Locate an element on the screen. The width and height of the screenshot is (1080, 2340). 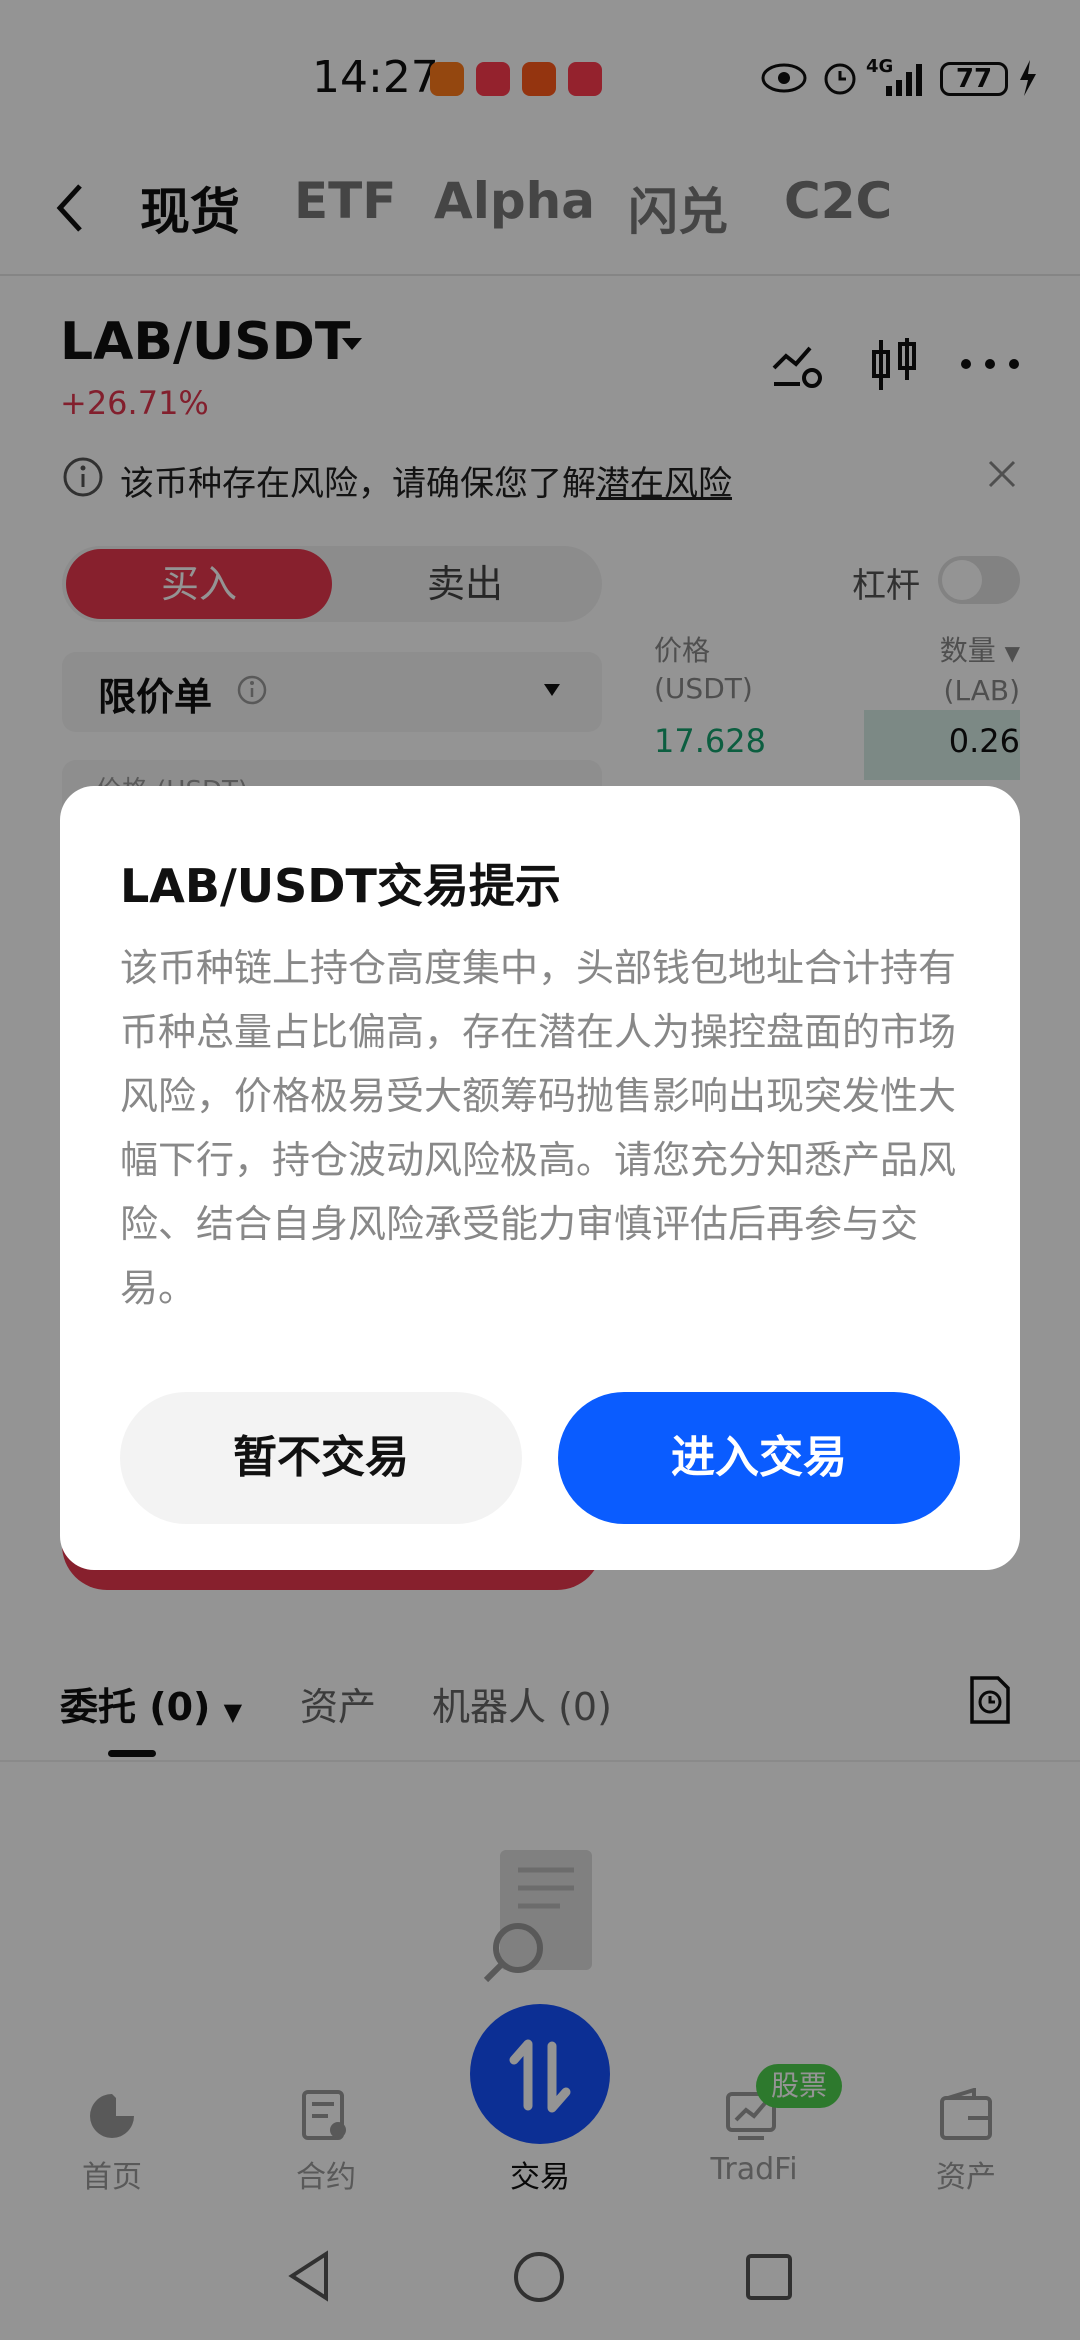
decline-trade-button: 暂不交易 is located at coordinates (321, 1458).